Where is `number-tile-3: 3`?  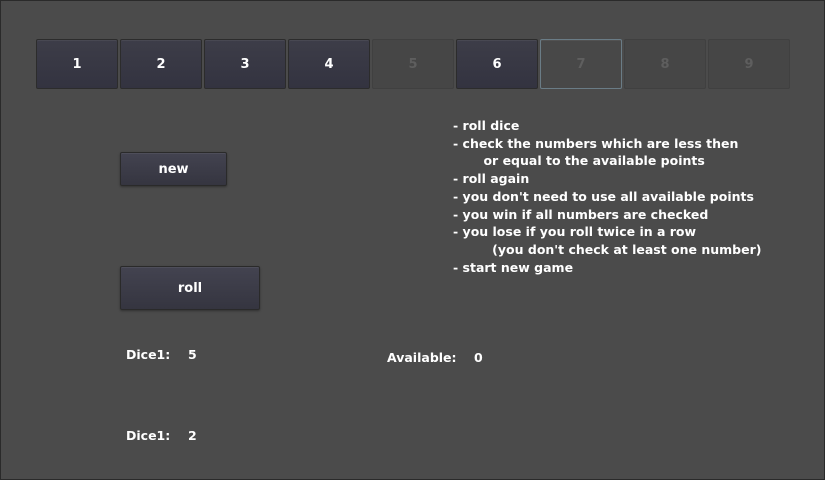 number-tile-3: 3 is located at coordinates (245, 64).